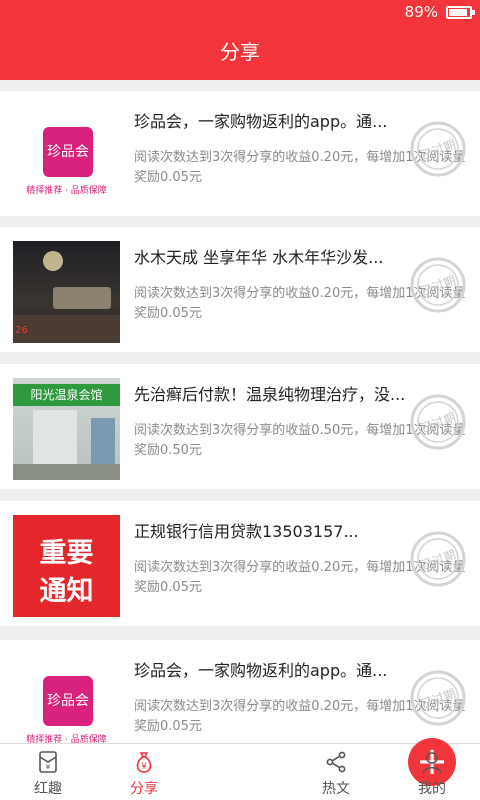 Image resolution: width=480 pixels, height=800 pixels. Describe the element at coordinates (82, 298) in the screenshot. I see `sofa-shape` at that location.